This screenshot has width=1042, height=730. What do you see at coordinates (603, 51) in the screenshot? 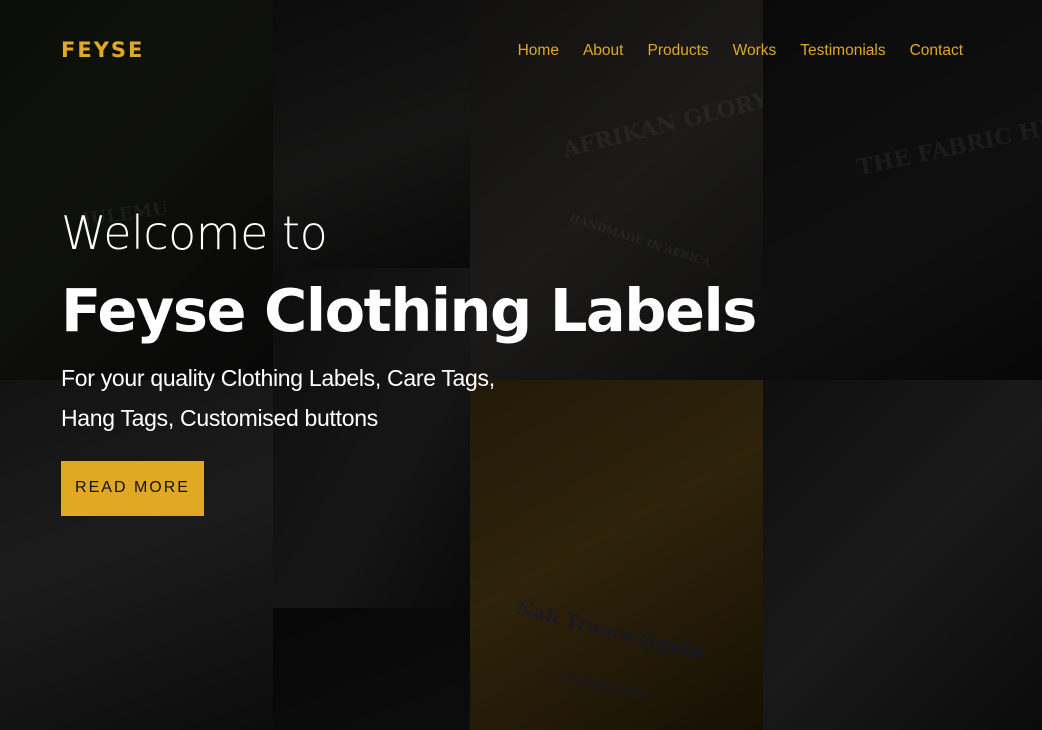
I see `nav-link-about: About` at bounding box center [603, 51].